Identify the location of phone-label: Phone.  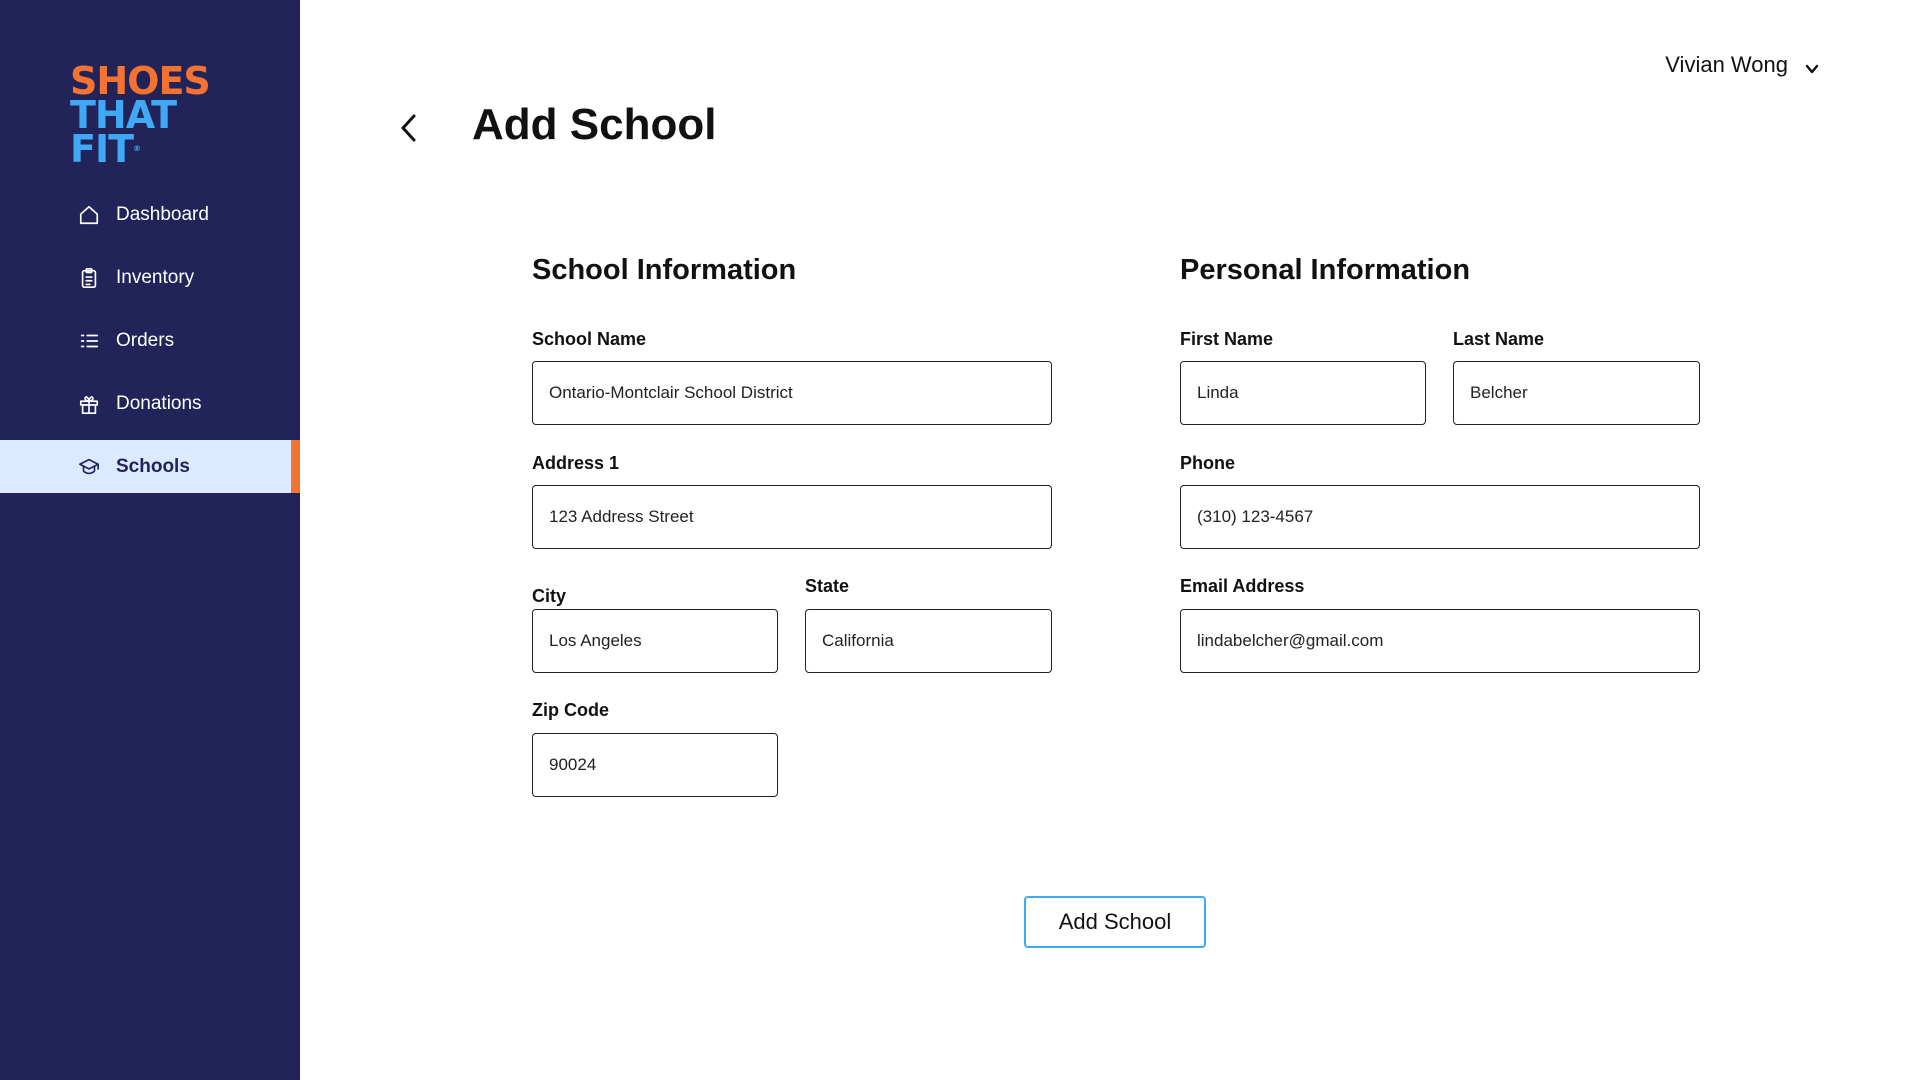
(1208, 463).